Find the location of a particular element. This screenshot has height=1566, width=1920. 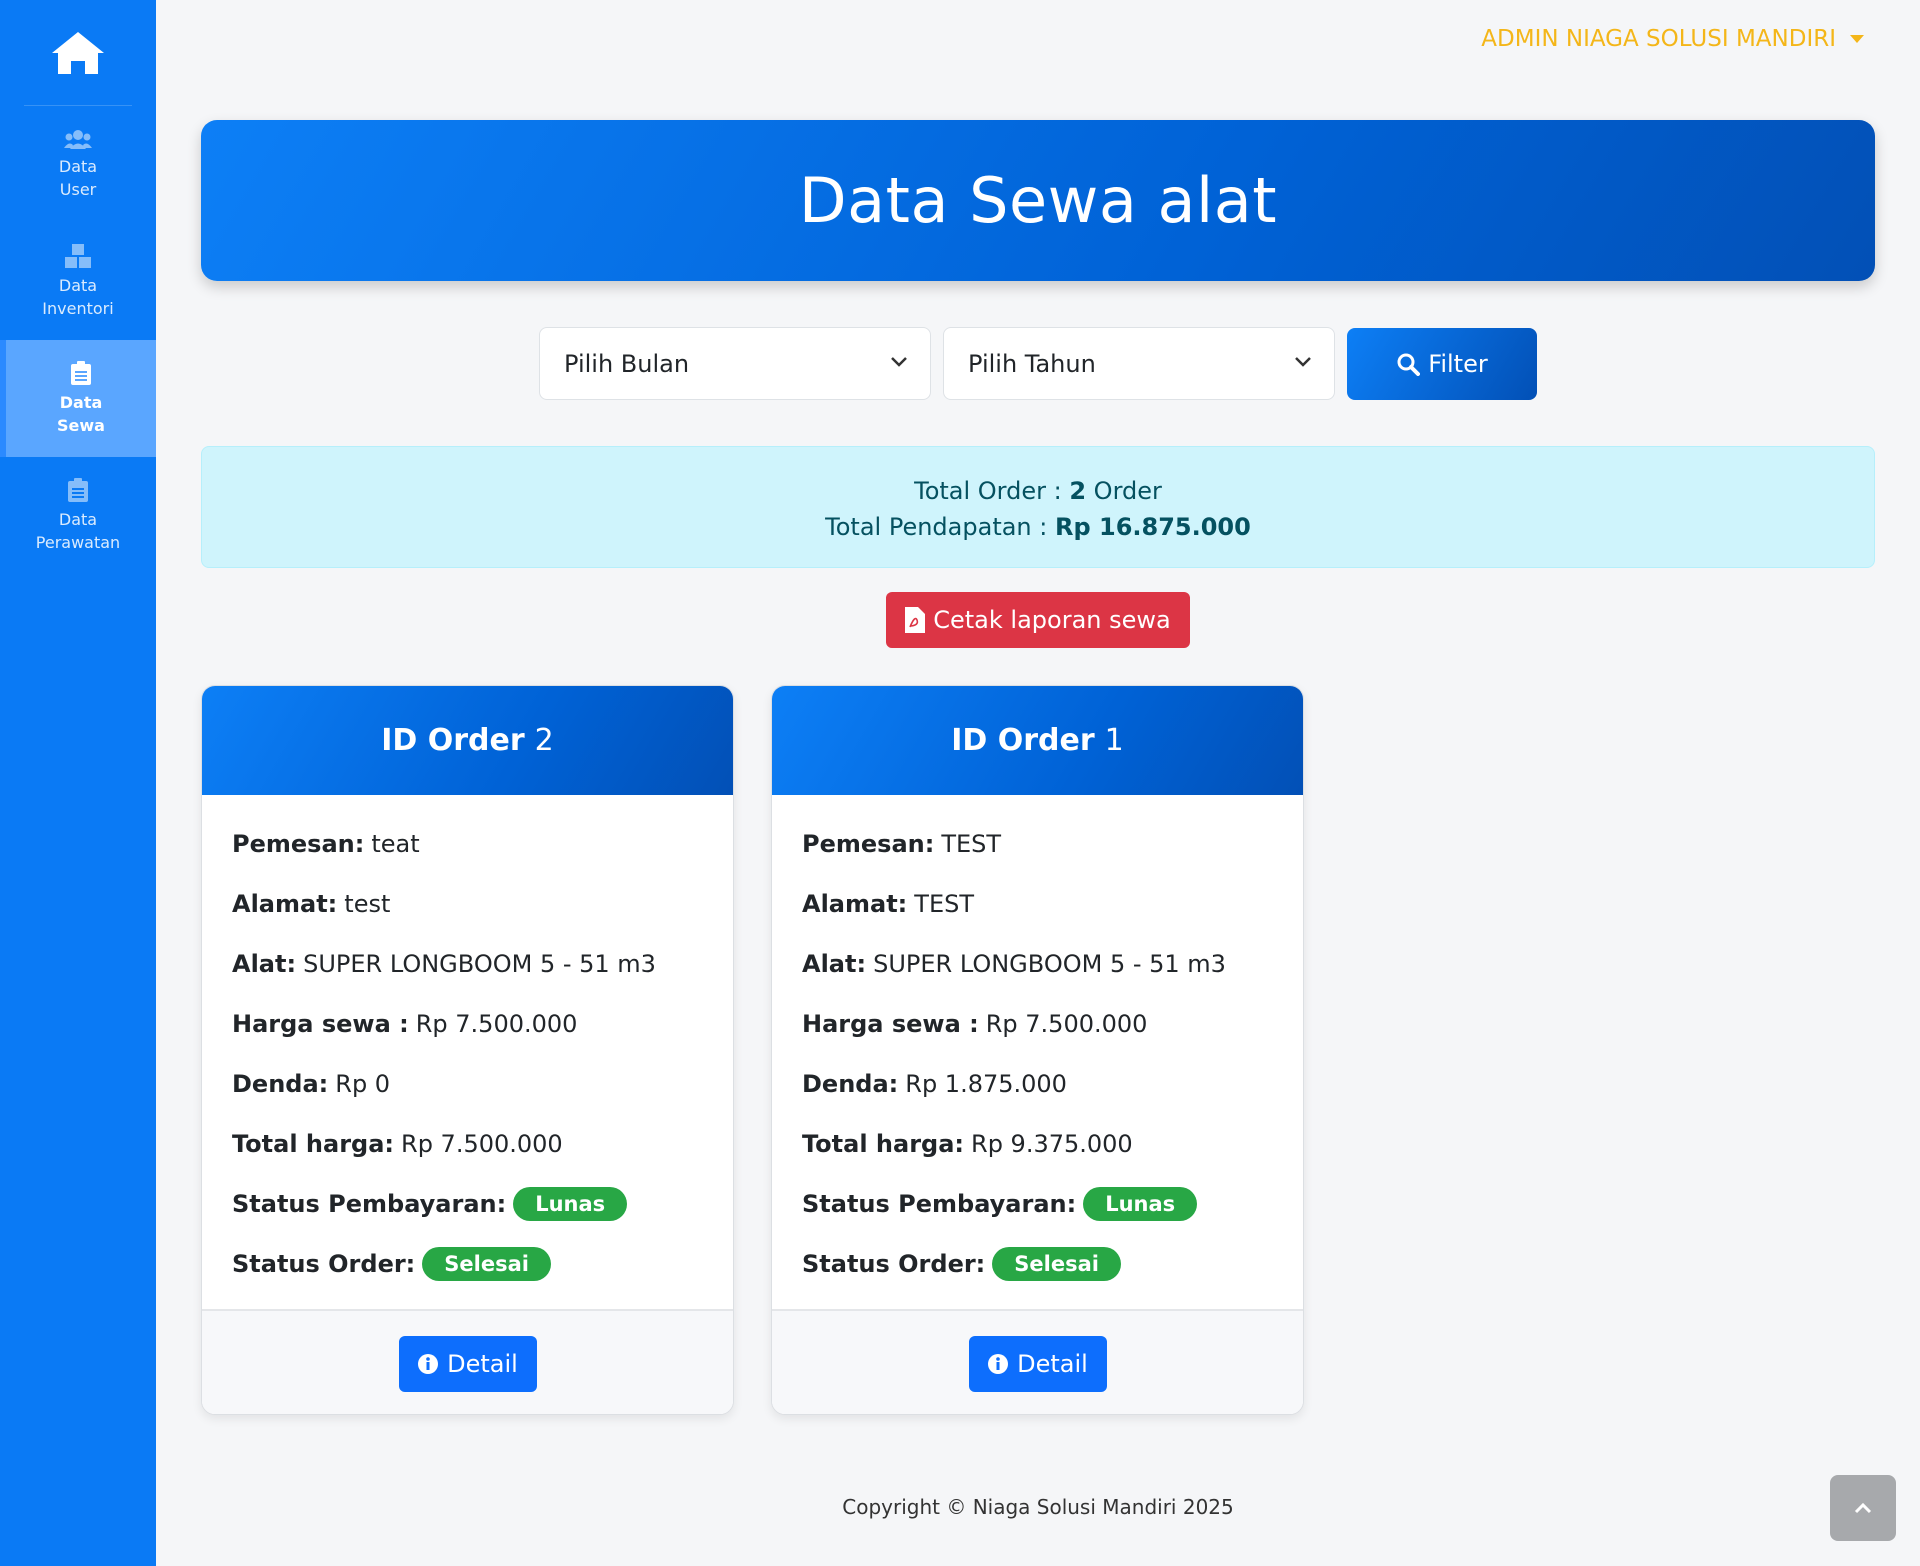

month-select-value: Pilih Bulan is located at coordinates (627, 363).